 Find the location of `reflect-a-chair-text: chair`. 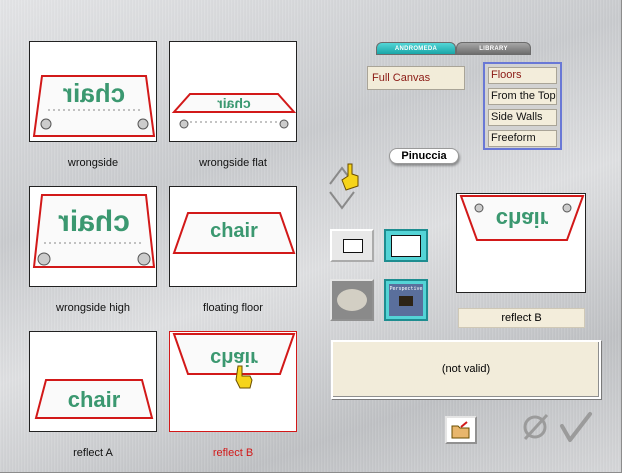

reflect-a-chair-text: chair is located at coordinates (94, 399).